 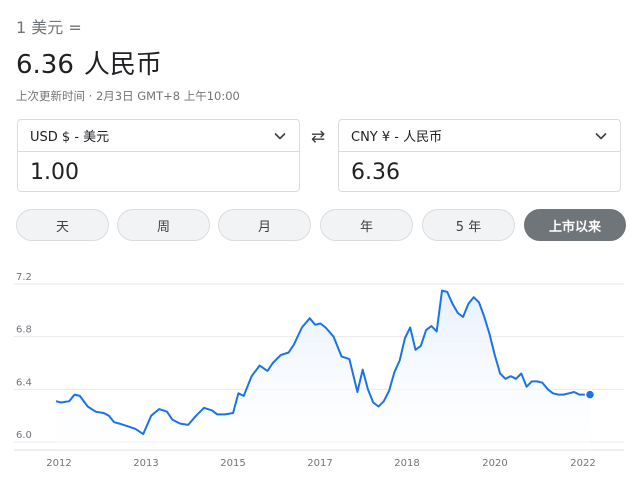 I want to click on tab-5-years: 5 年, so click(x=468, y=225).